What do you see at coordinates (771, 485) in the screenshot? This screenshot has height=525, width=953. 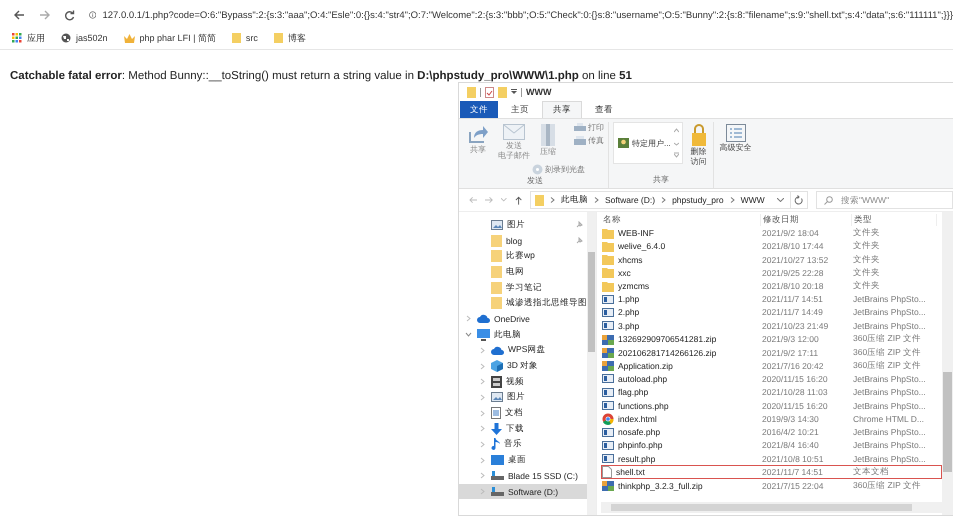 I see `file-row: thinkphp_3.2.3_full.zip 2021/7/15 22:04 360压缩 ZIP 文件` at bounding box center [771, 485].